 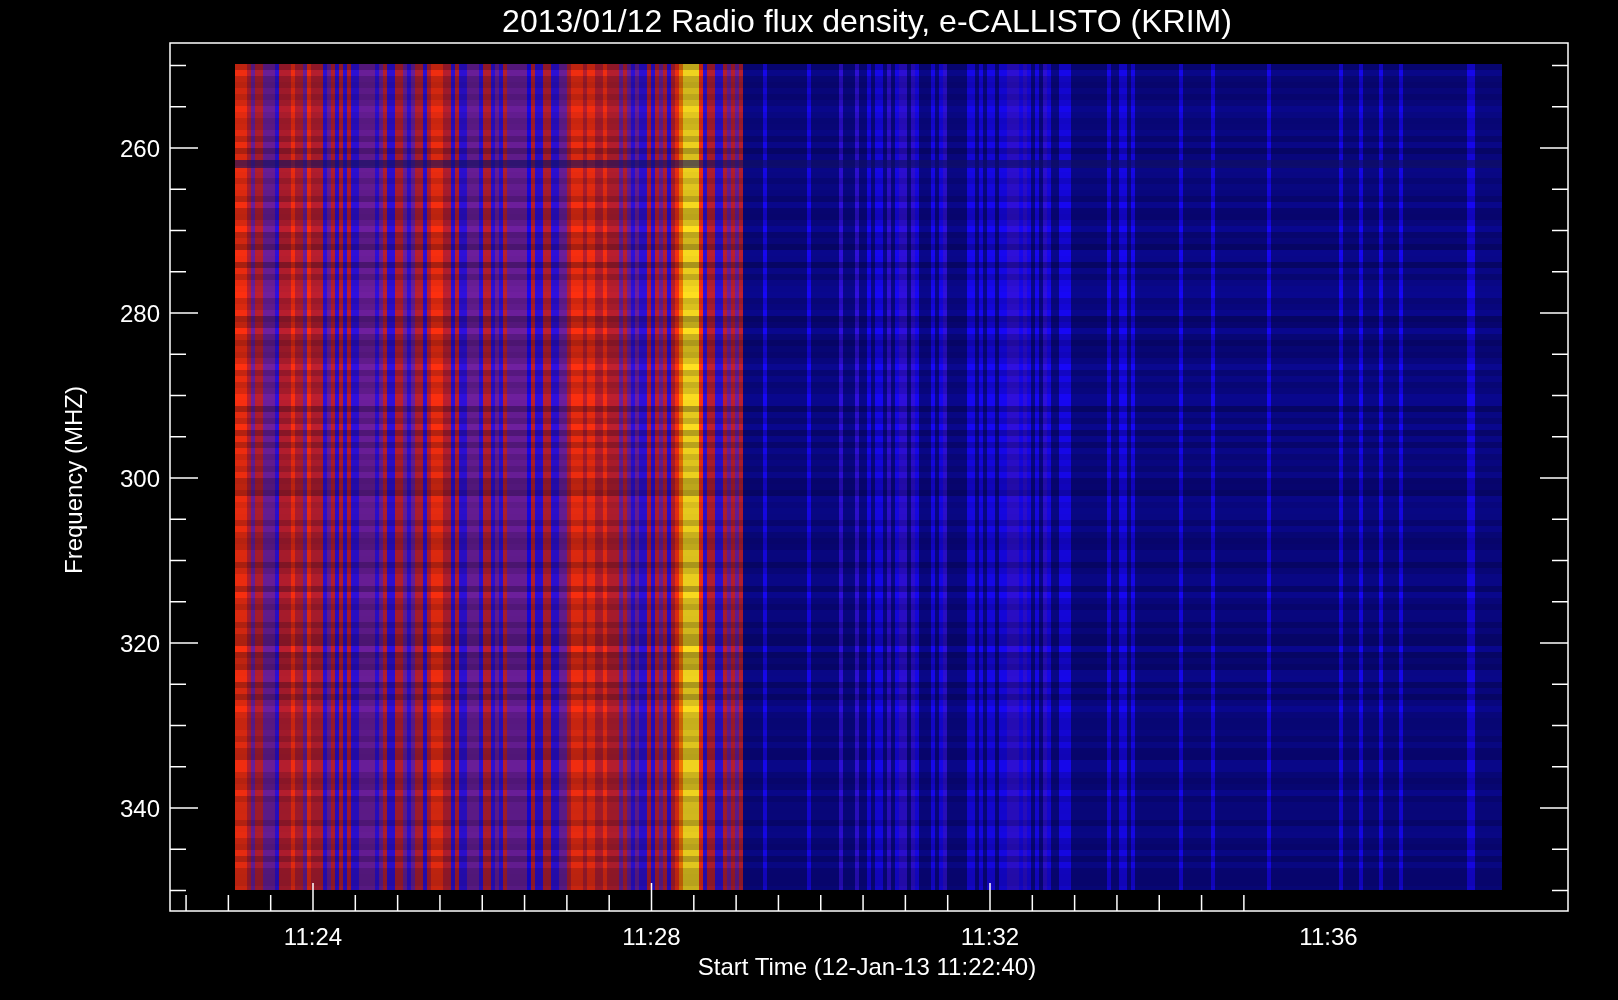 I want to click on y-tick-label: 340, so click(x=139, y=808).